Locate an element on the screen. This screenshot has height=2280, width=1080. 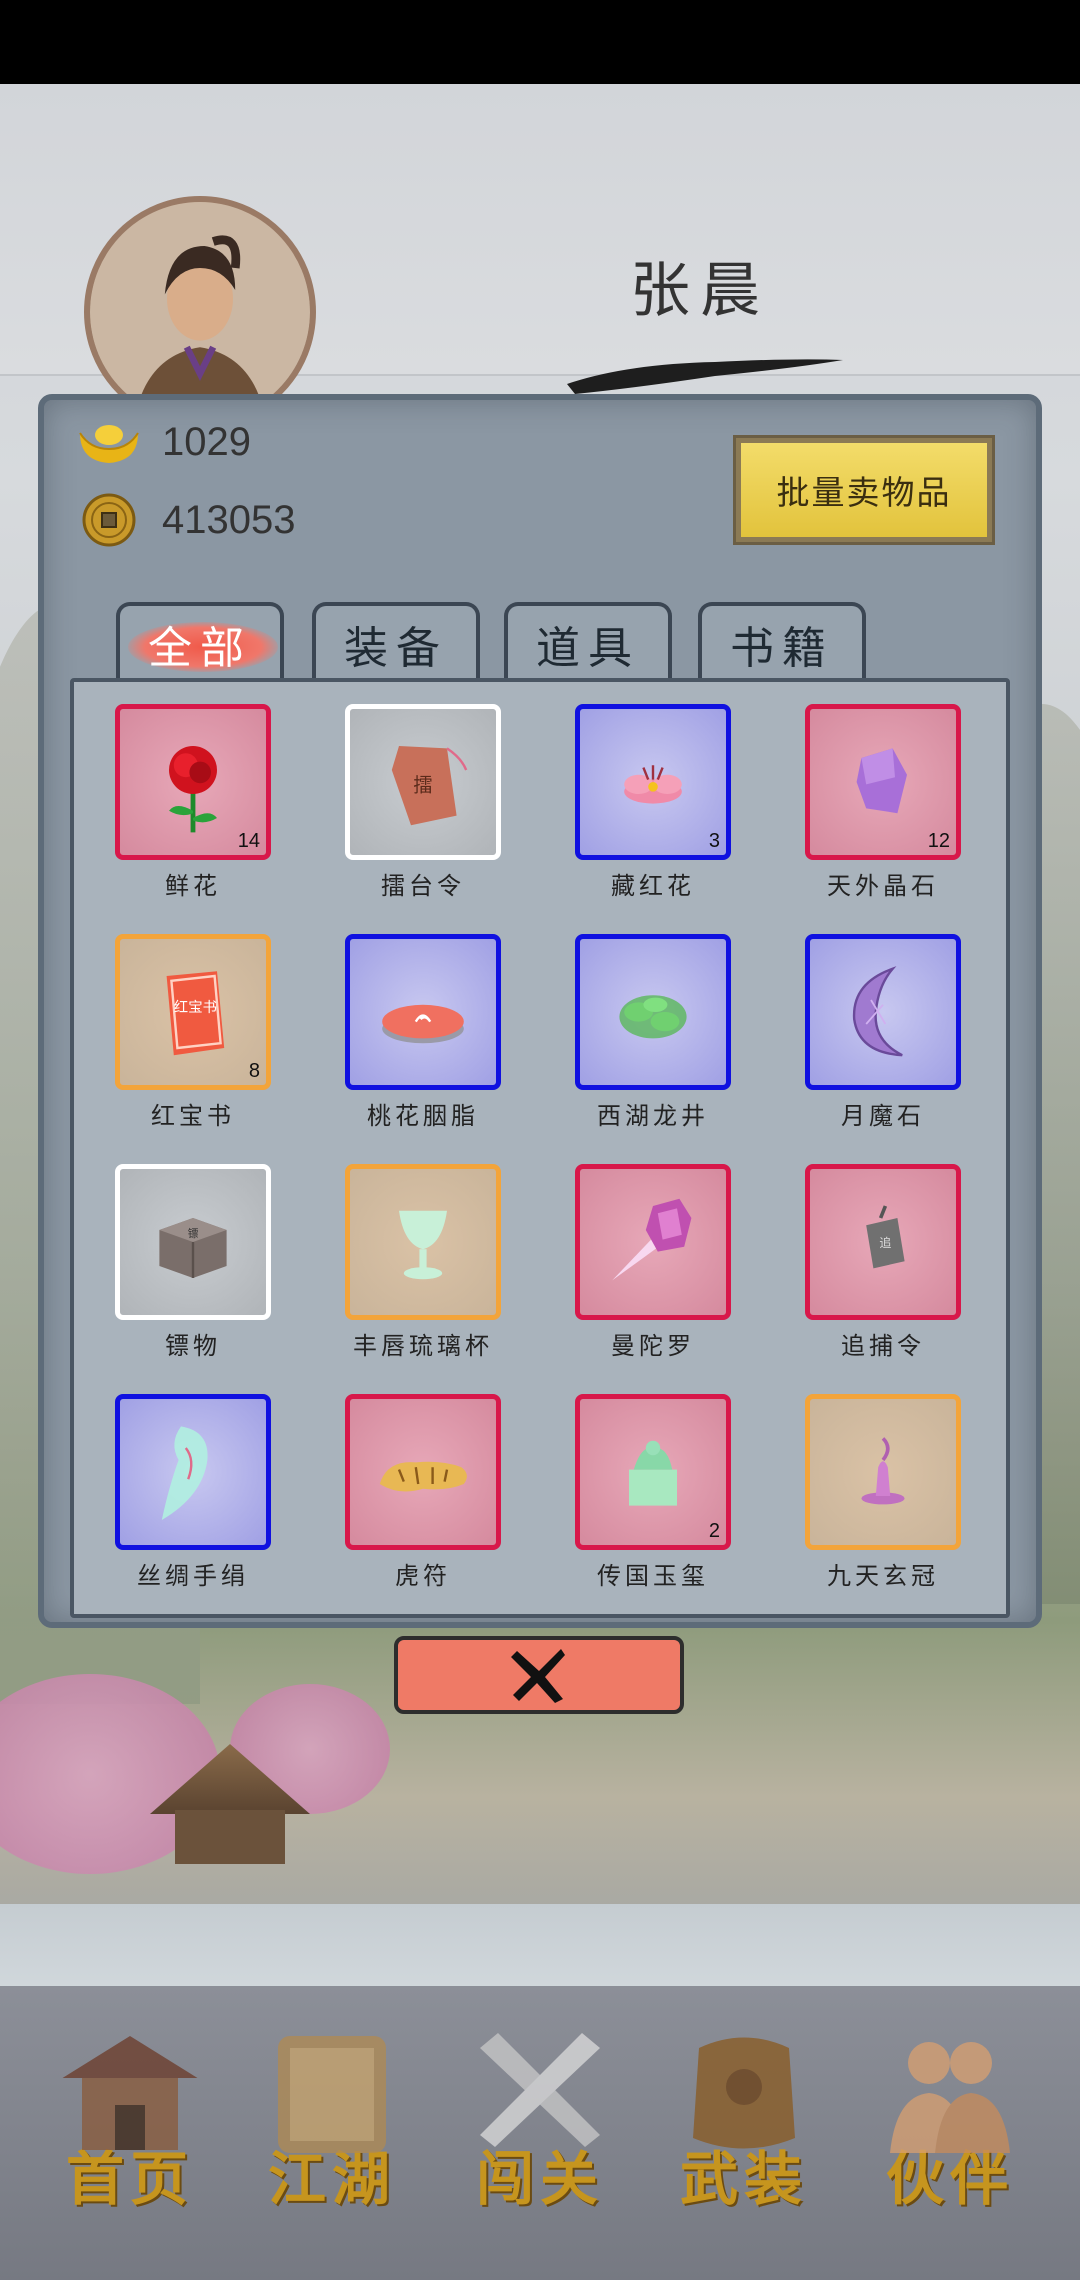
nav-item-armory: 武装 is located at coordinates (744, 2138).